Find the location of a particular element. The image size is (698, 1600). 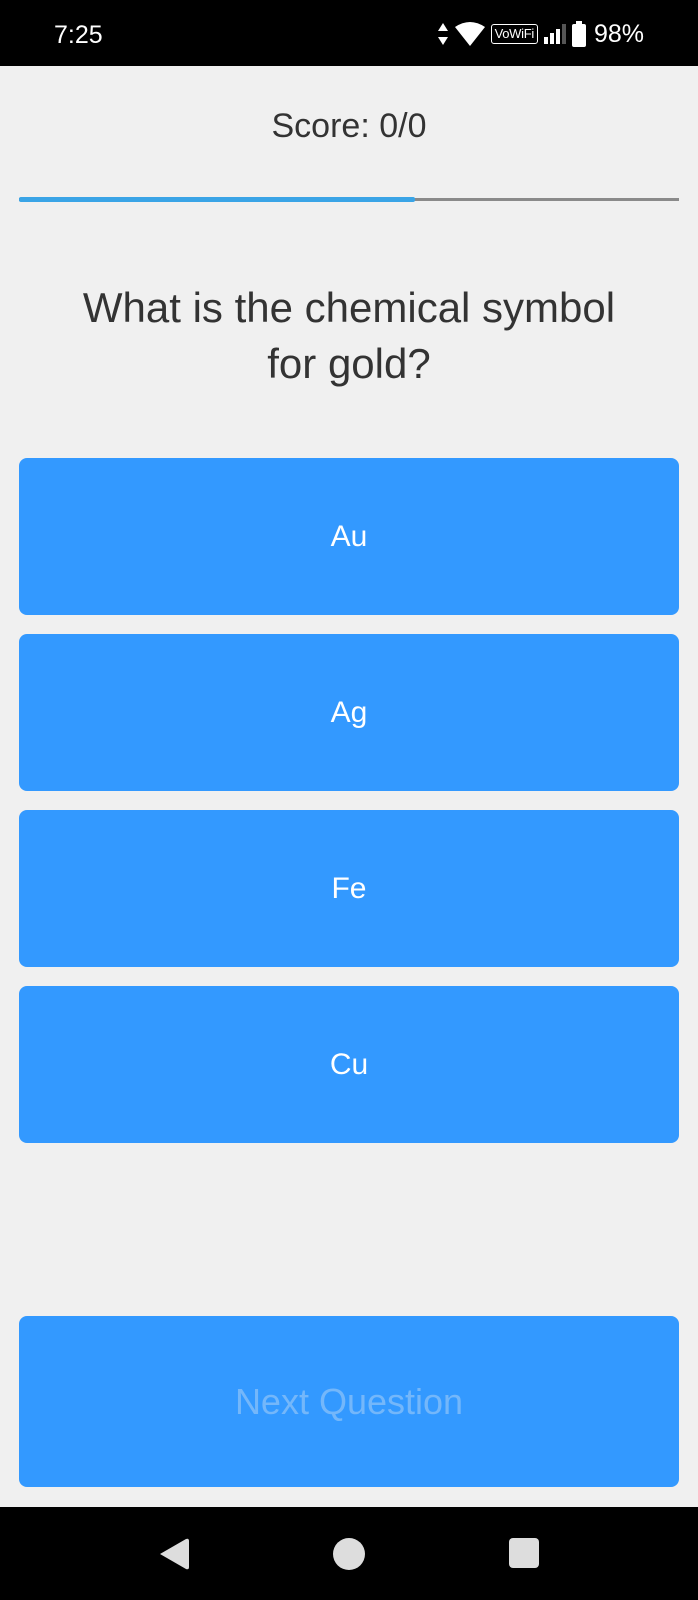

wifi-icon is located at coordinates (469, 34).